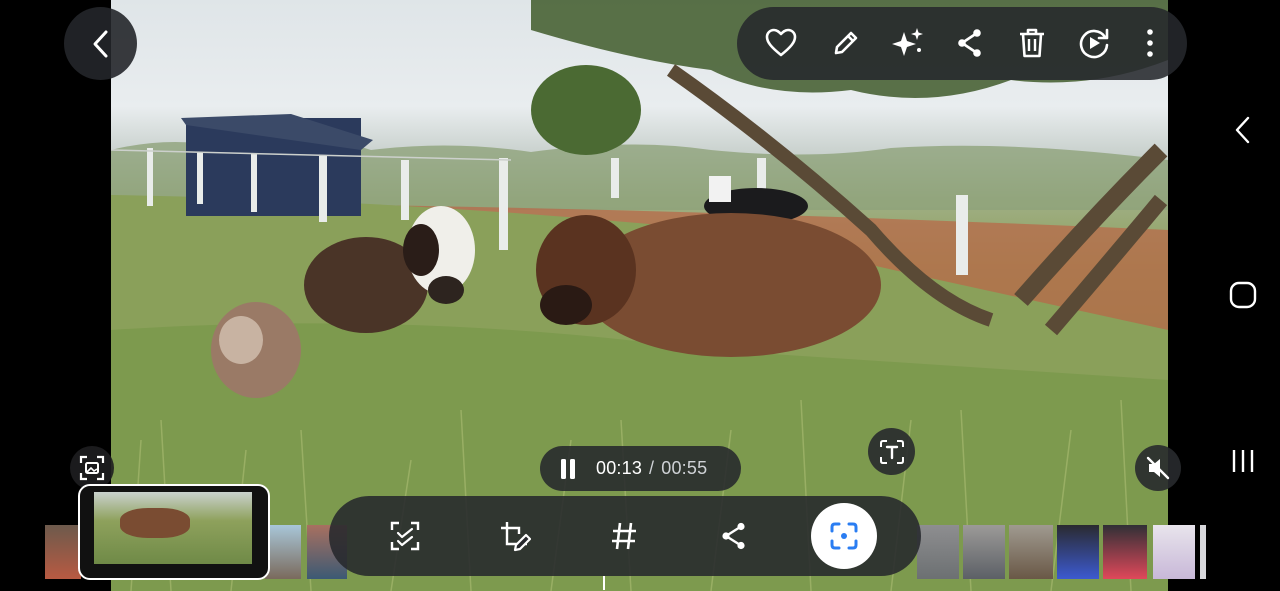 This screenshot has height=591, width=1280. I want to click on playhead-marker, so click(604, 583).